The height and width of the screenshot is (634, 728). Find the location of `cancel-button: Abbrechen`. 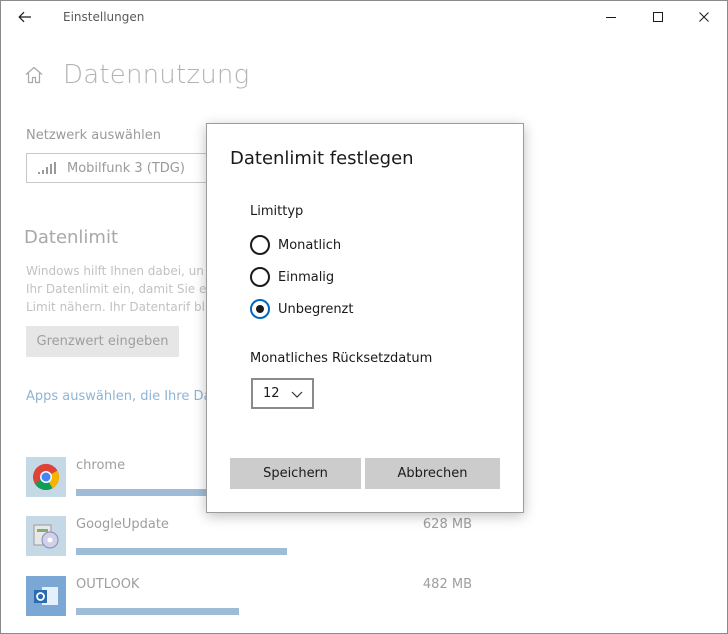

cancel-button: Abbrechen is located at coordinates (432, 473).